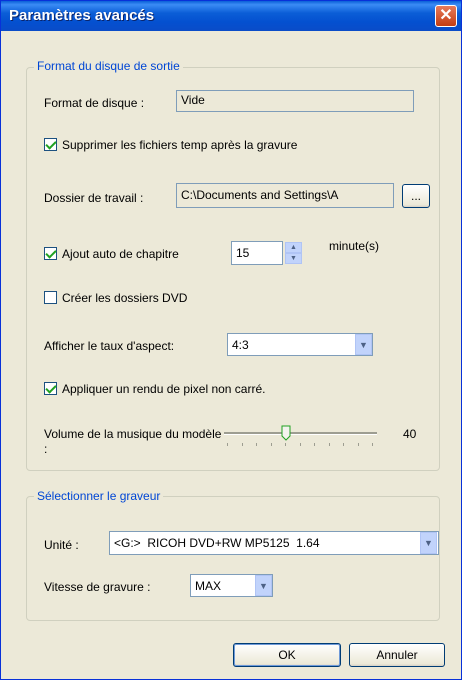 This screenshot has width=462, height=680. I want to click on close-button: ✕, so click(446, 16).